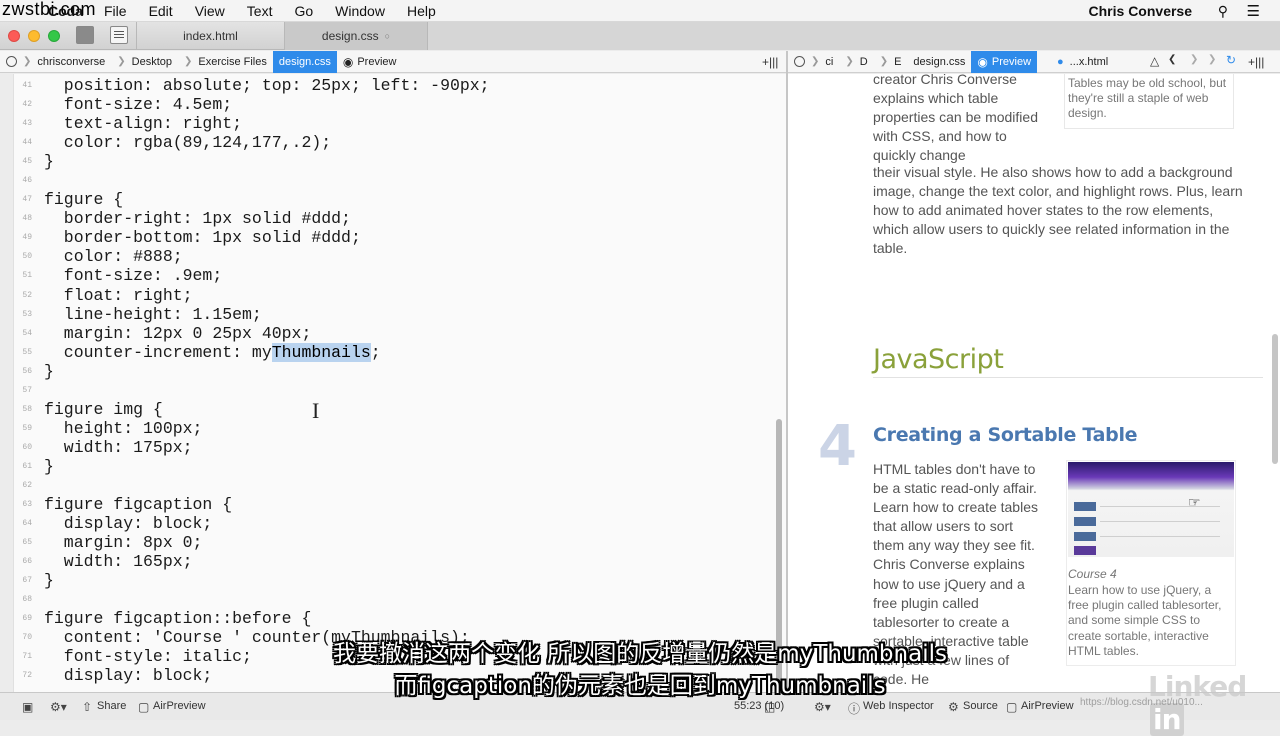 This screenshot has height=736, width=1280. Describe the element at coordinates (980, 706) in the screenshot. I see `source-button: Source` at that location.